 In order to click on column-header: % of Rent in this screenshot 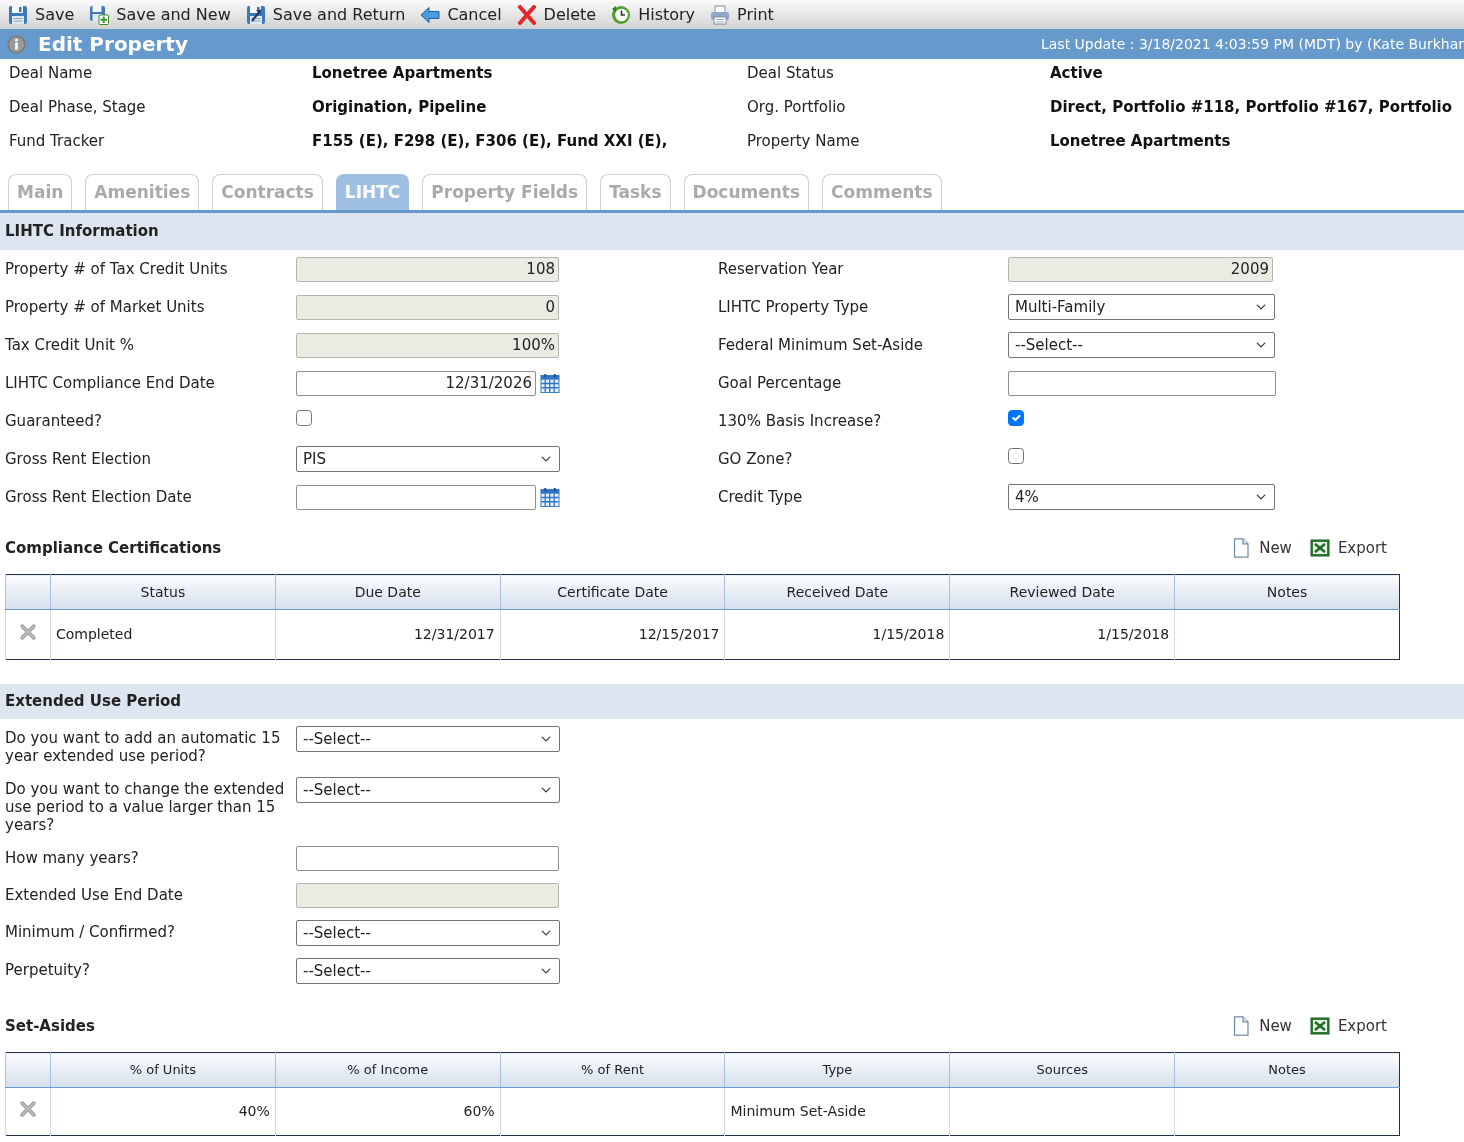, I will do `click(612, 1070)`.